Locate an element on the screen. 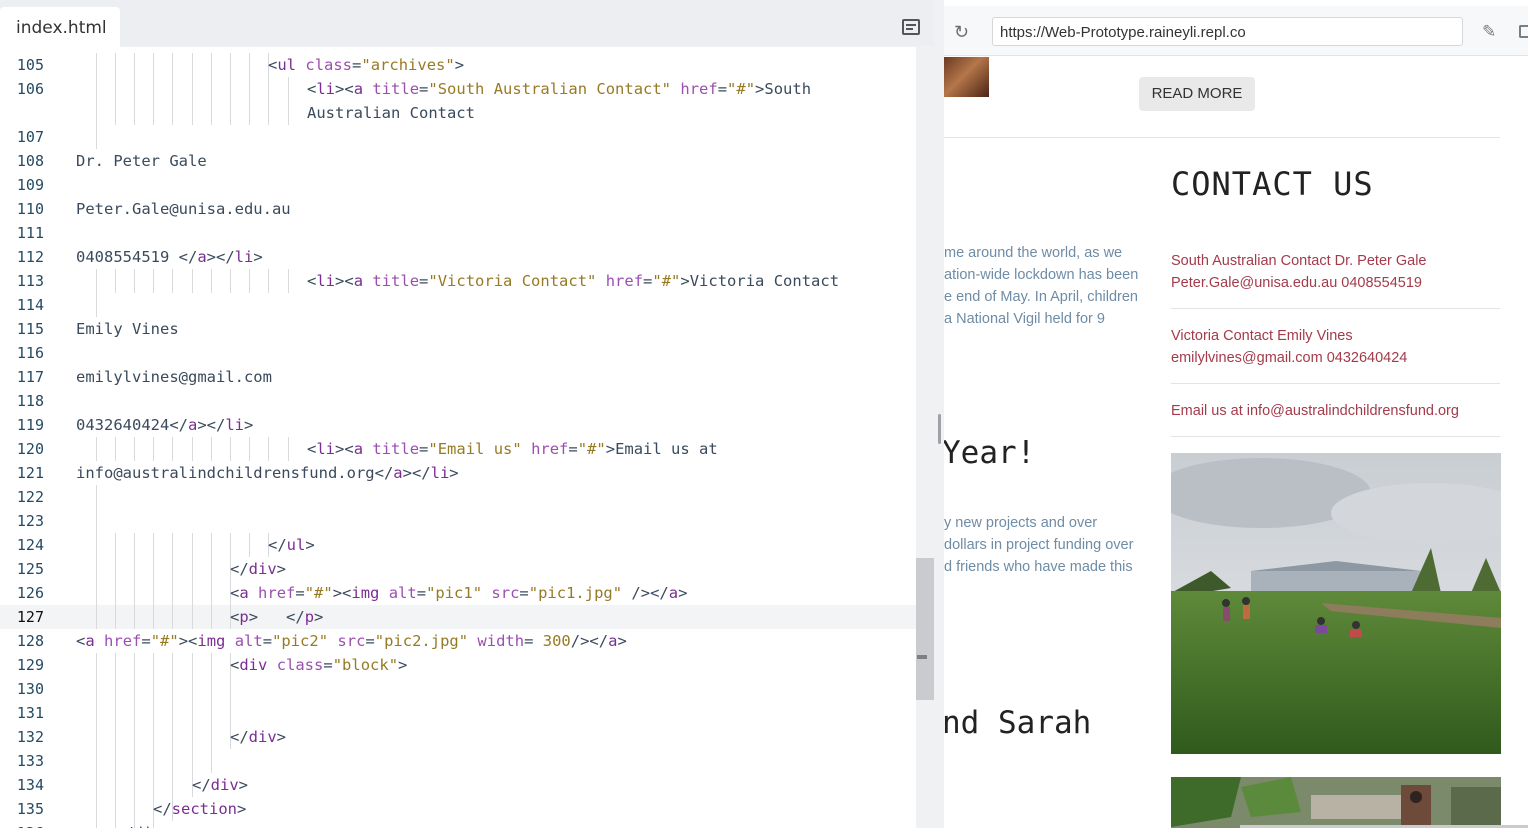  code-line: 129 <div class="block"> is located at coordinates (458, 665).